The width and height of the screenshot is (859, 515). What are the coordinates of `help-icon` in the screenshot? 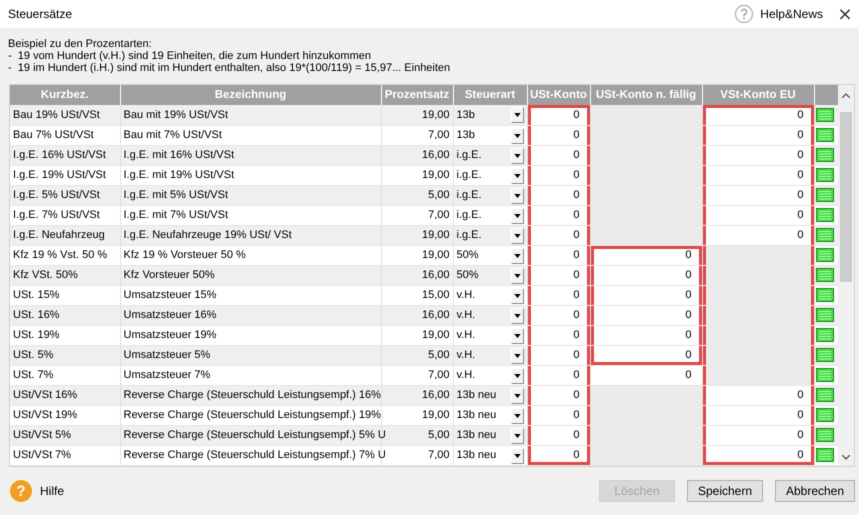 It's located at (744, 14).